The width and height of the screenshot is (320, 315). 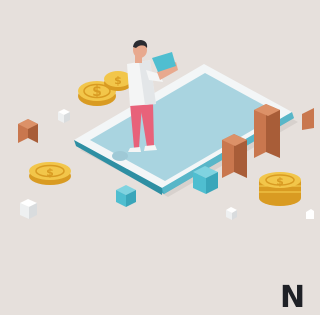 What do you see at coordinates (120, 156) in the screenshot?
I see `home-button` at bounding box center [120, 156].